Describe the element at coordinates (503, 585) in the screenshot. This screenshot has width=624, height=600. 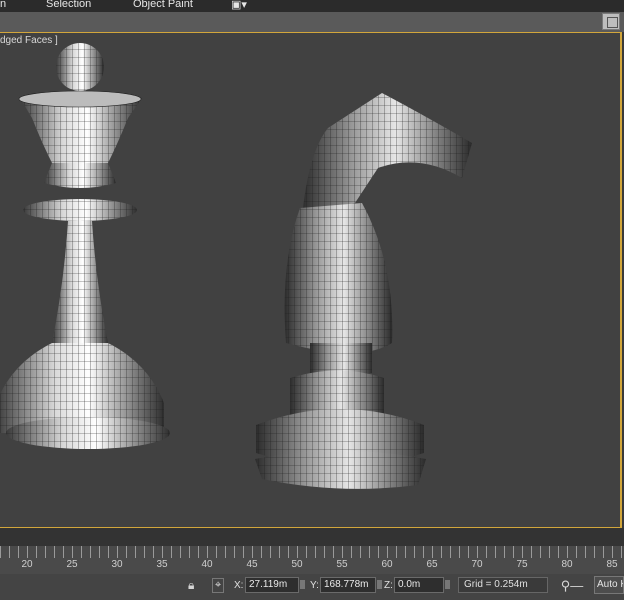
I see `grid-size-readout: Grid = 0.254m` at that location.